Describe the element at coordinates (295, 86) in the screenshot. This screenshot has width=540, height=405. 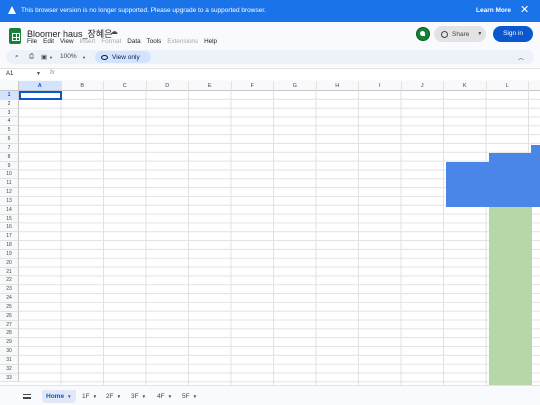
I see `column-header-g: G` at that location.